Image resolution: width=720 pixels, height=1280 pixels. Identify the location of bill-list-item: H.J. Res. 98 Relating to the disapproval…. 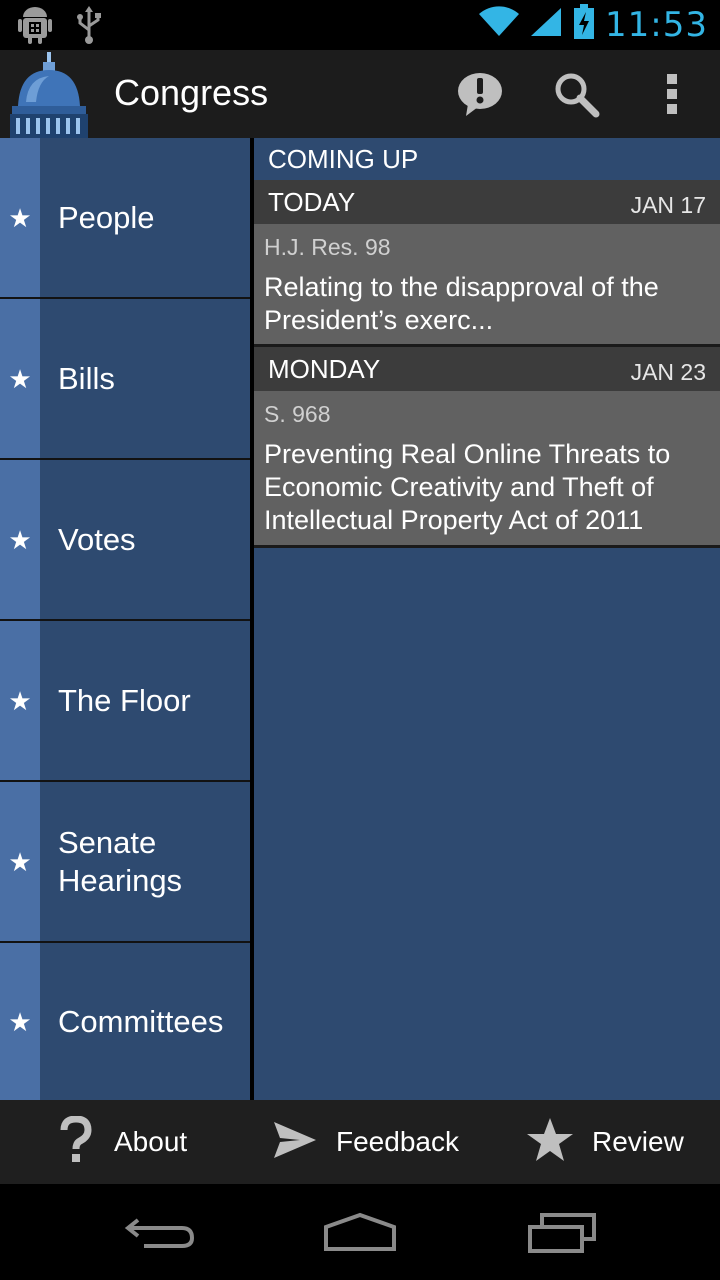
(487, 285).